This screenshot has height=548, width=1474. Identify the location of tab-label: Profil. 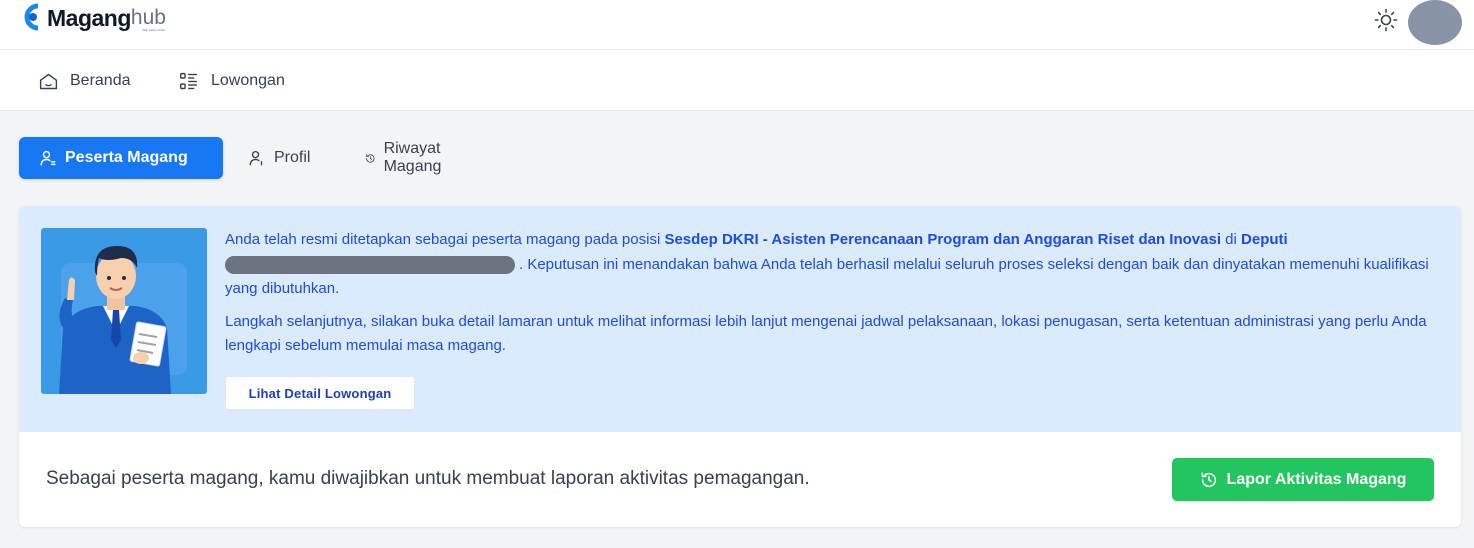
(292, 157).